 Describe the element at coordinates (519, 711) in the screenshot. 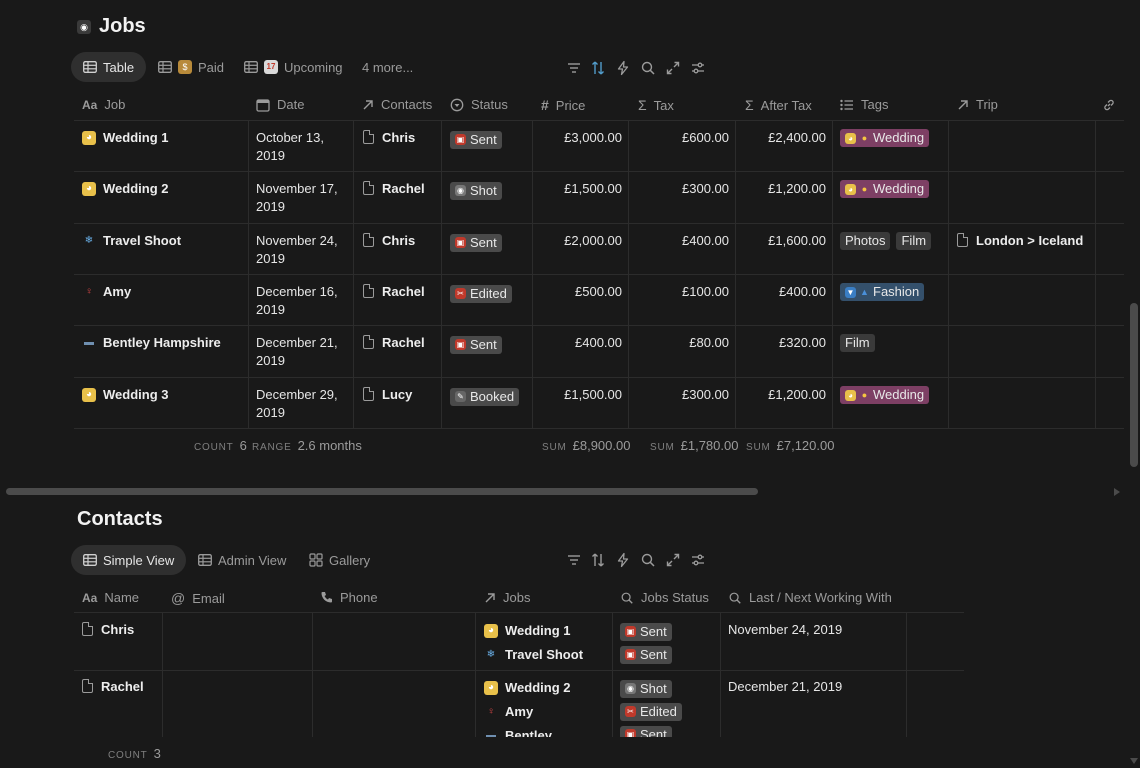

I see `job-title: Amy` at that location.